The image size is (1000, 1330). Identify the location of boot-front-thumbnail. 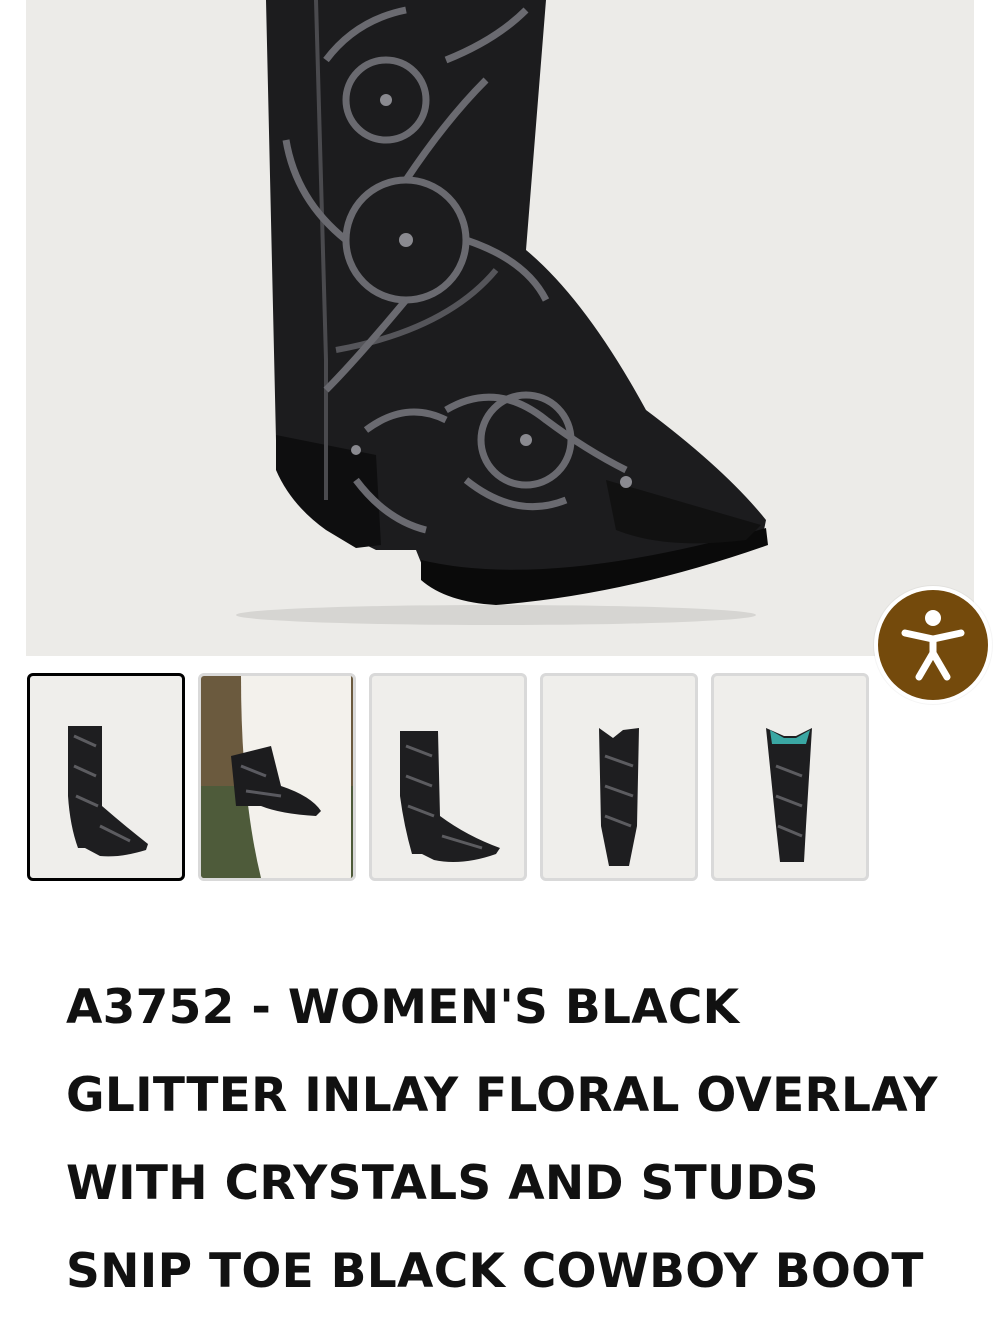
(619, 797).